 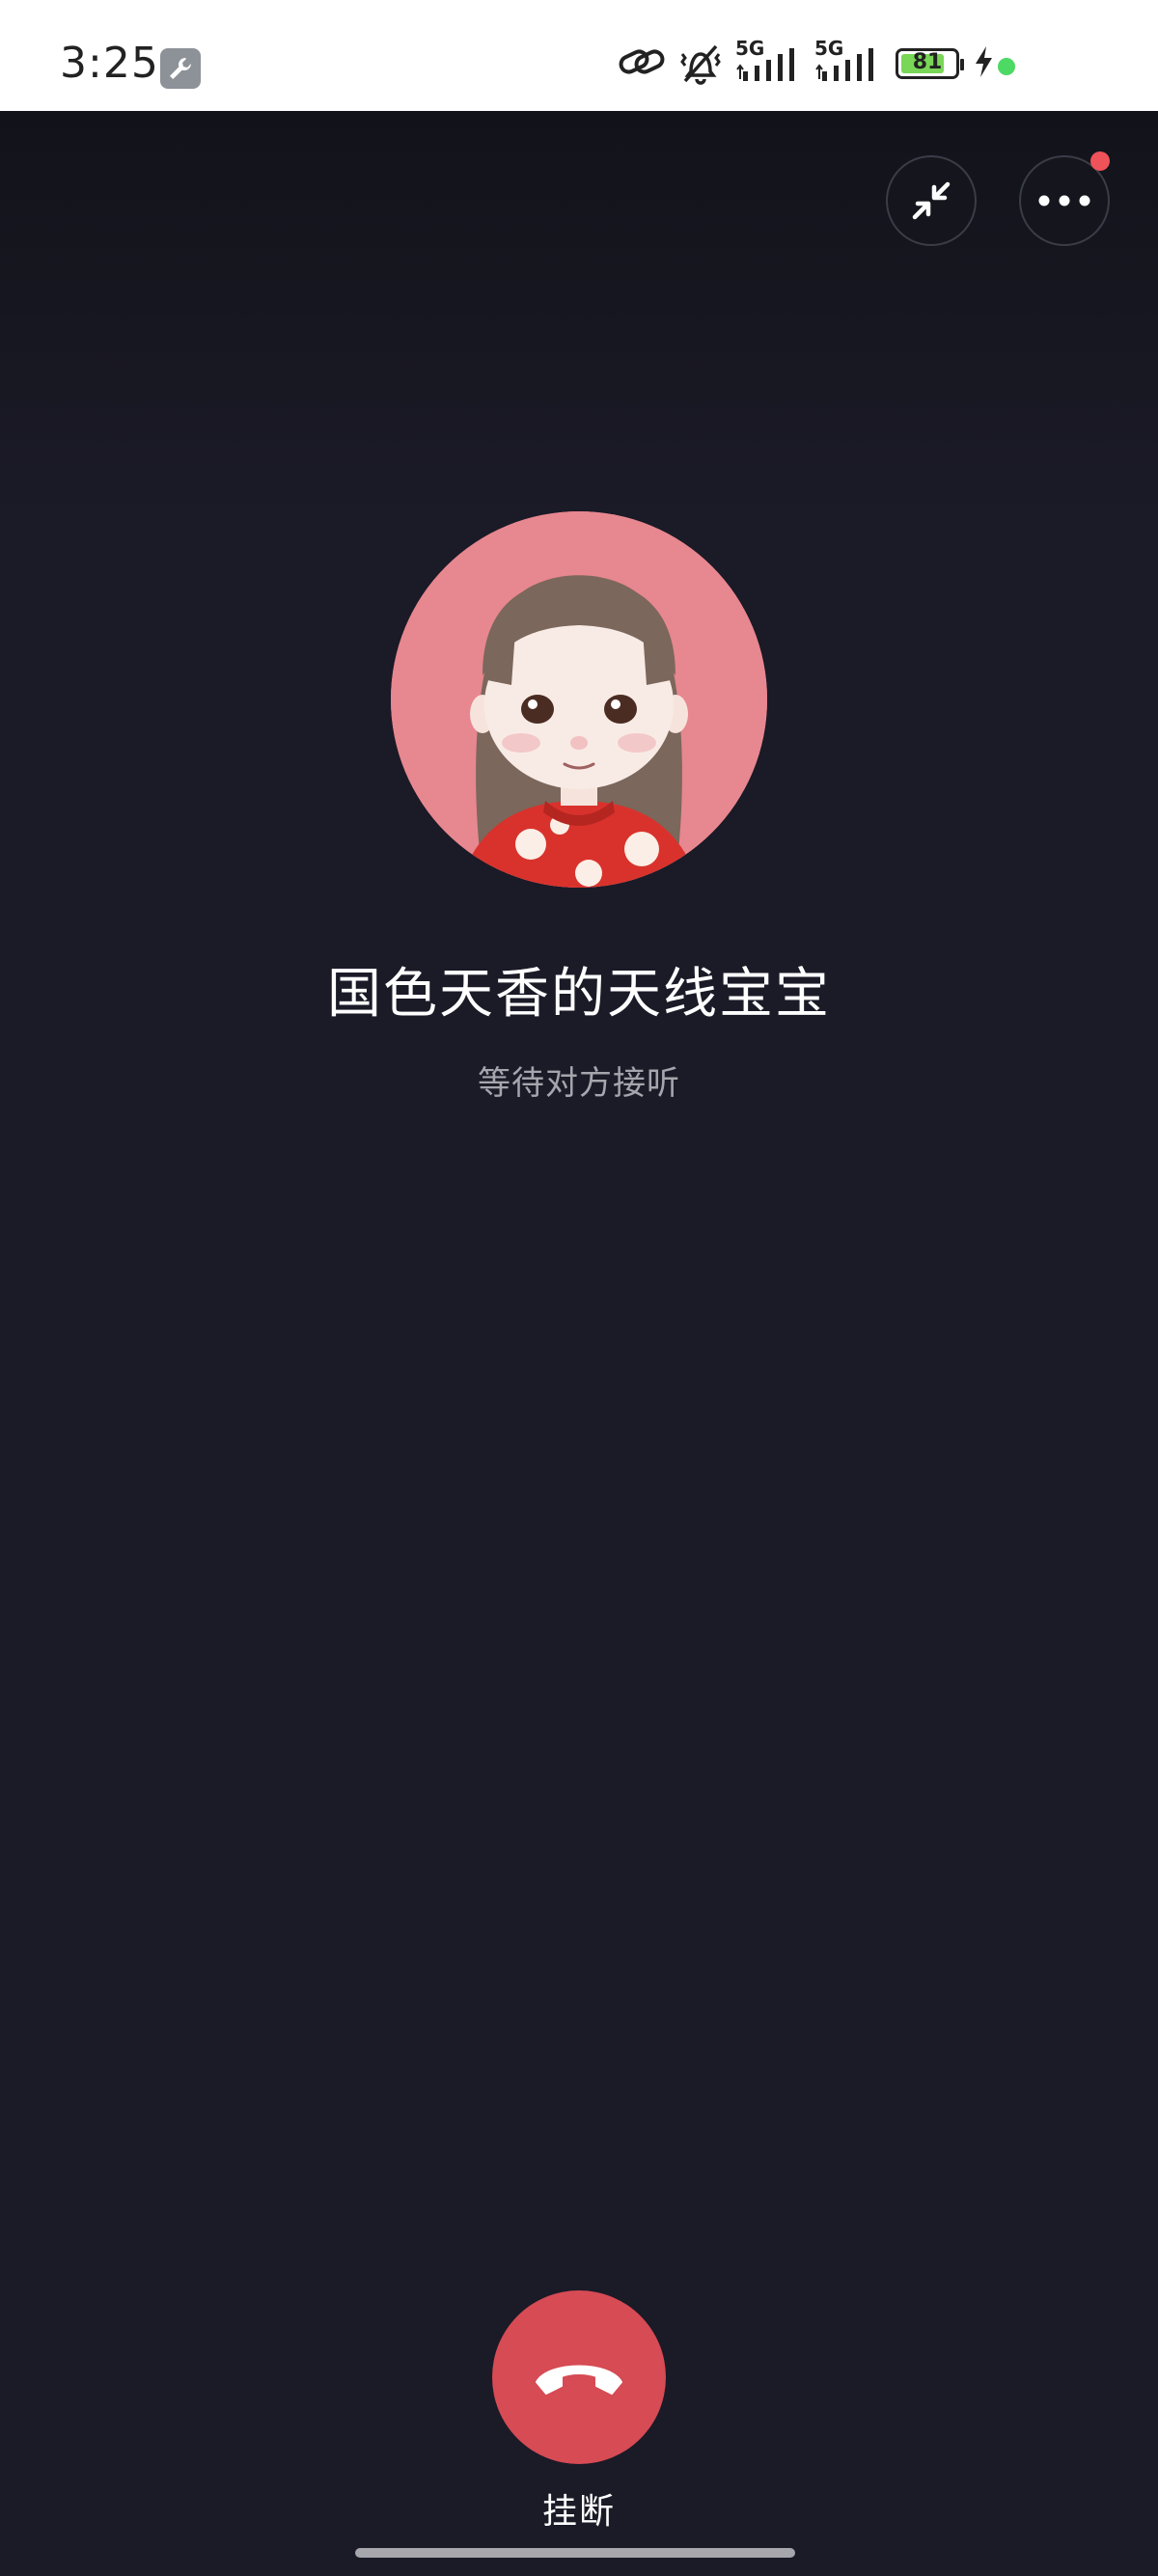 I want to click on status-bar: 3:25 5G 5G 81, so click(x=579, y=56).